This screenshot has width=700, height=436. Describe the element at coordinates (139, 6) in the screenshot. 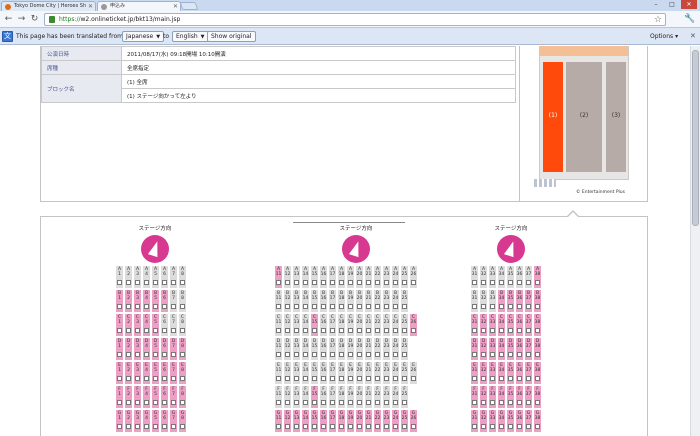

I see `tab-application: 申込み ✕` at that location.